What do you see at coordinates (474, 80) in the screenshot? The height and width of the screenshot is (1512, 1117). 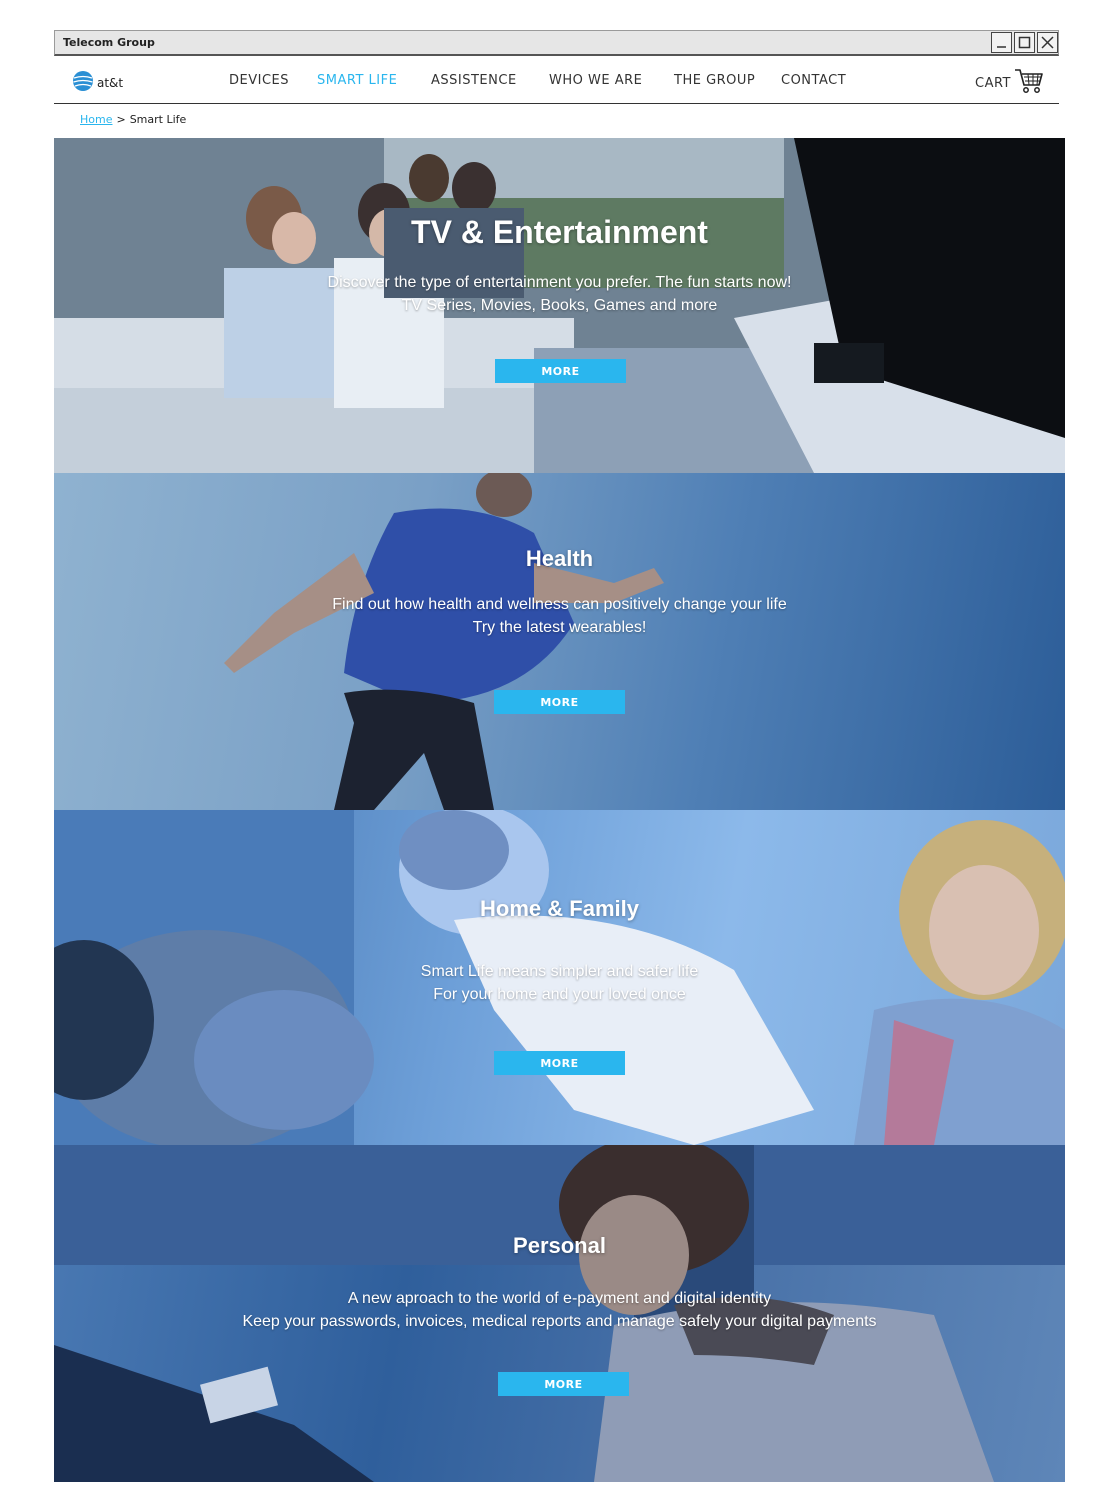 I see `nav-item-assistence: ASSISTENCE` at bounding box center [474, 80].